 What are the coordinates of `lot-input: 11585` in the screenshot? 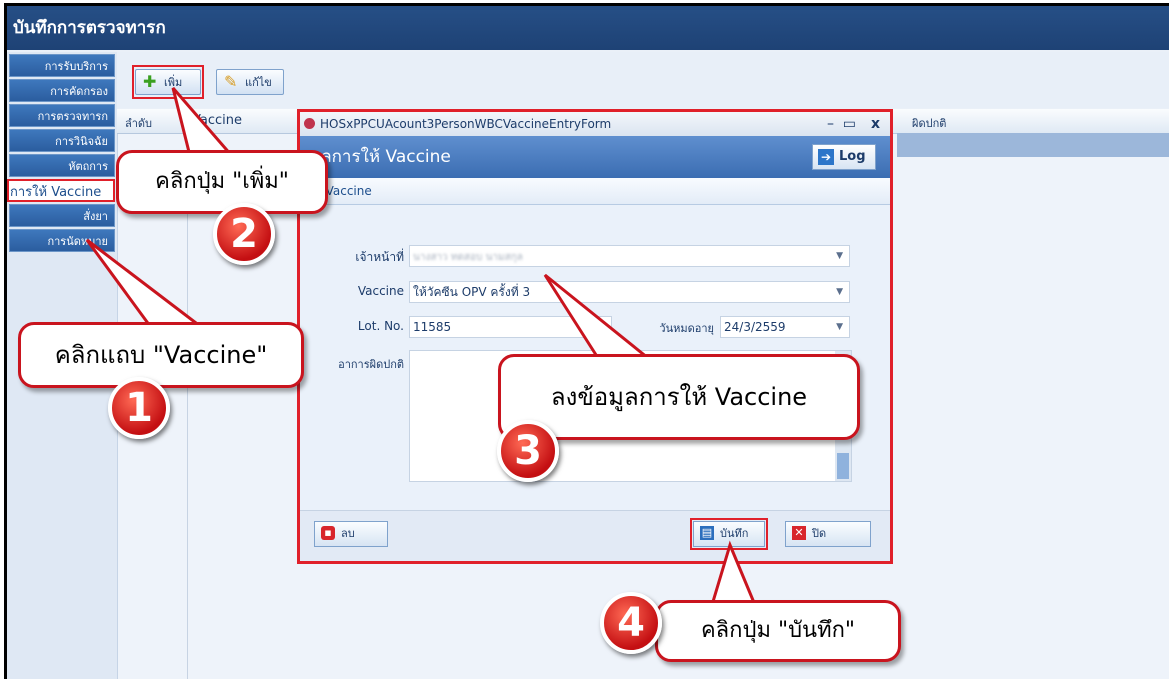 It's located at (510, 327).